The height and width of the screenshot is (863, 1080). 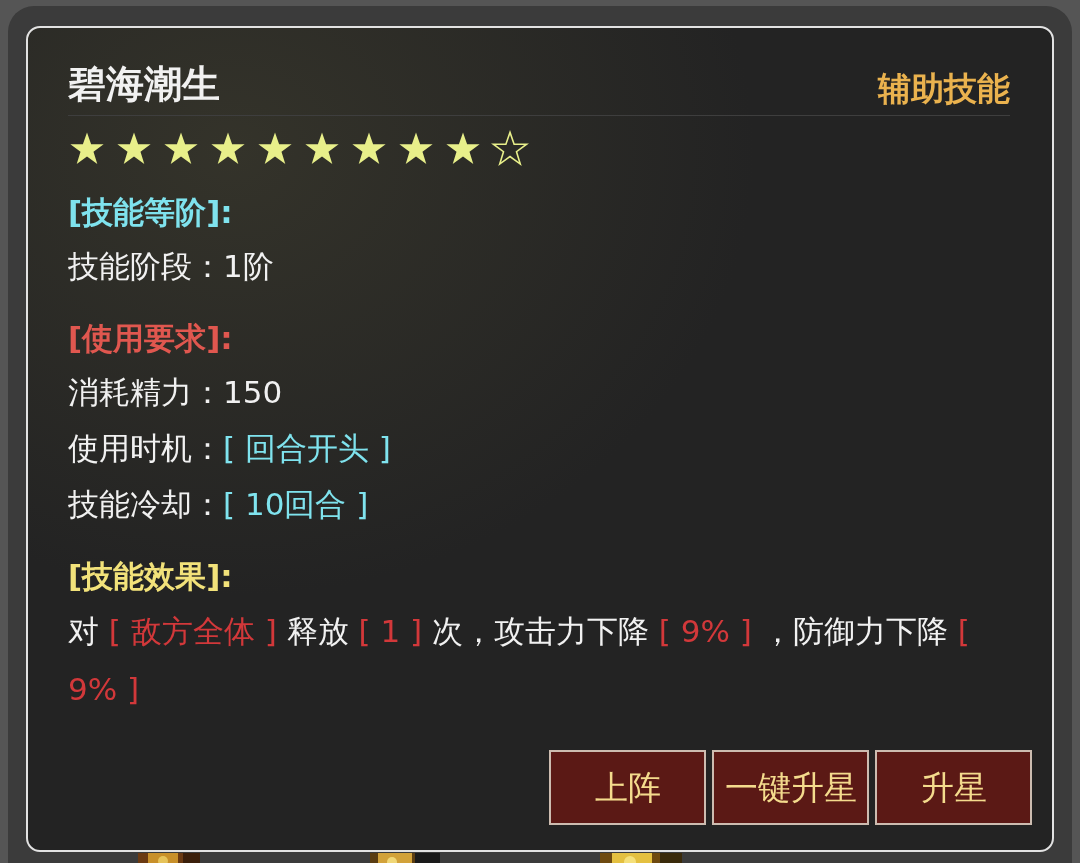 What do you see at coordinates (145, 266) in the screenshot?
I see `field-label: 技能阶段：` at bounding box center [145, 266].